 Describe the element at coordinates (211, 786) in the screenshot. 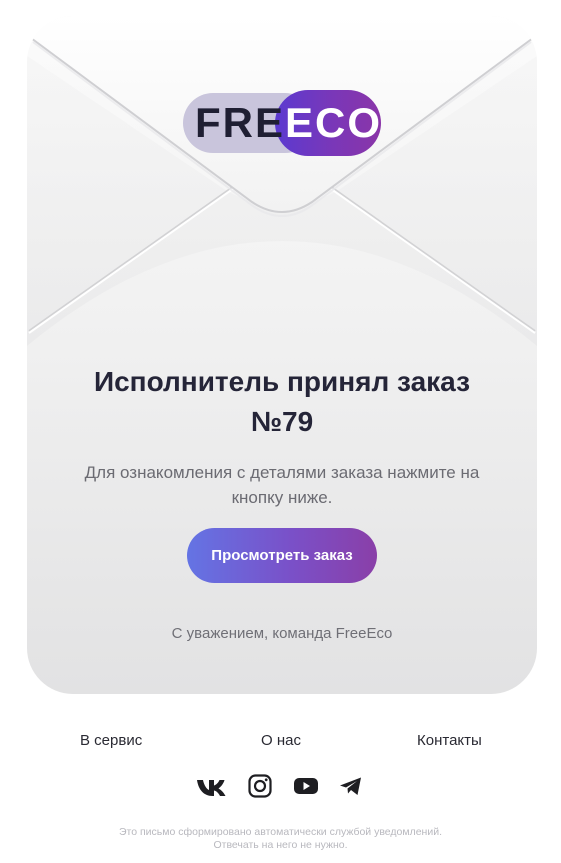

I see `vk-icon` at that location.